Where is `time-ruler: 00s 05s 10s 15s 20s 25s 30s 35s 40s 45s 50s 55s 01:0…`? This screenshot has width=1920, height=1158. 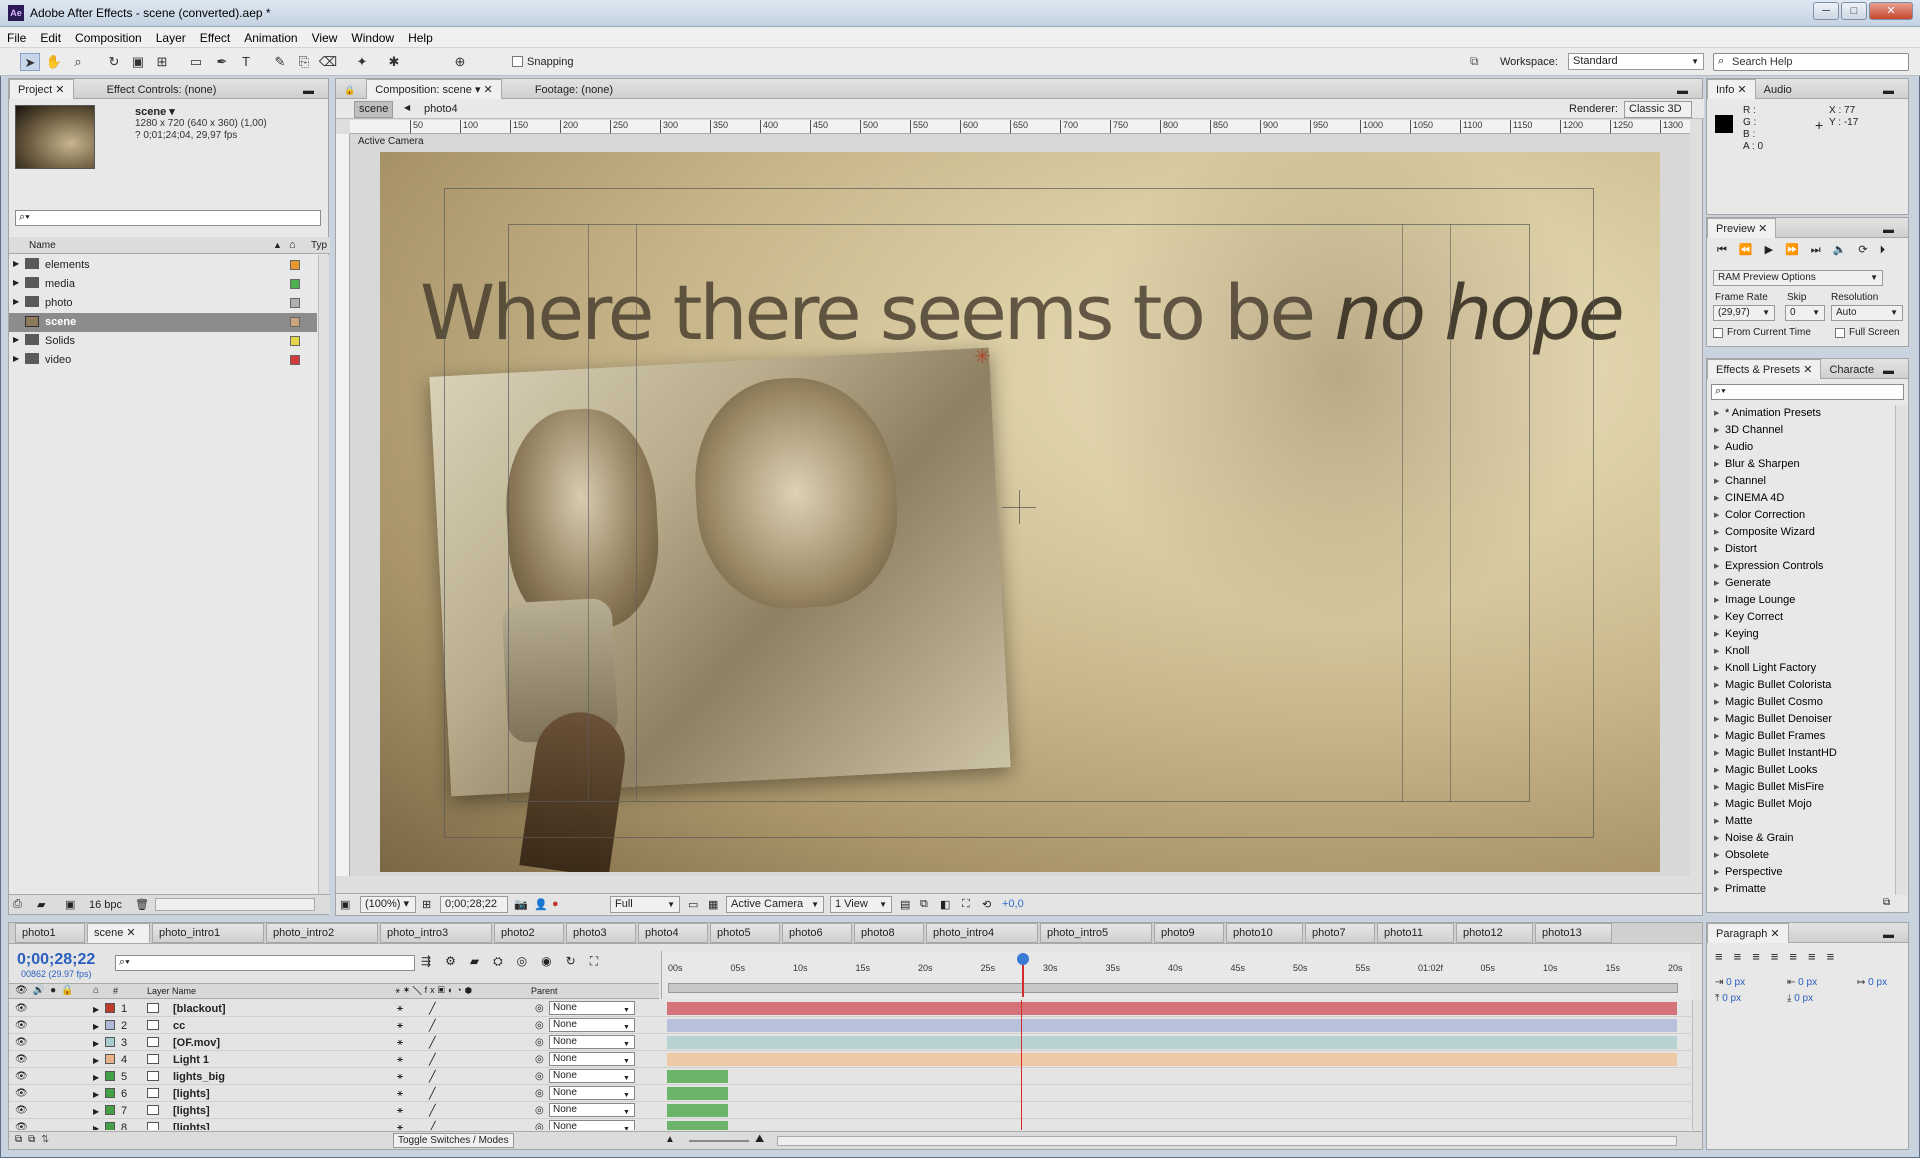 time-ruler: 00s 05s 10s 15s 20s 25s 30s 35s 40s 45s 50s 55s 01:0… is located at coordinates (1176, 975).